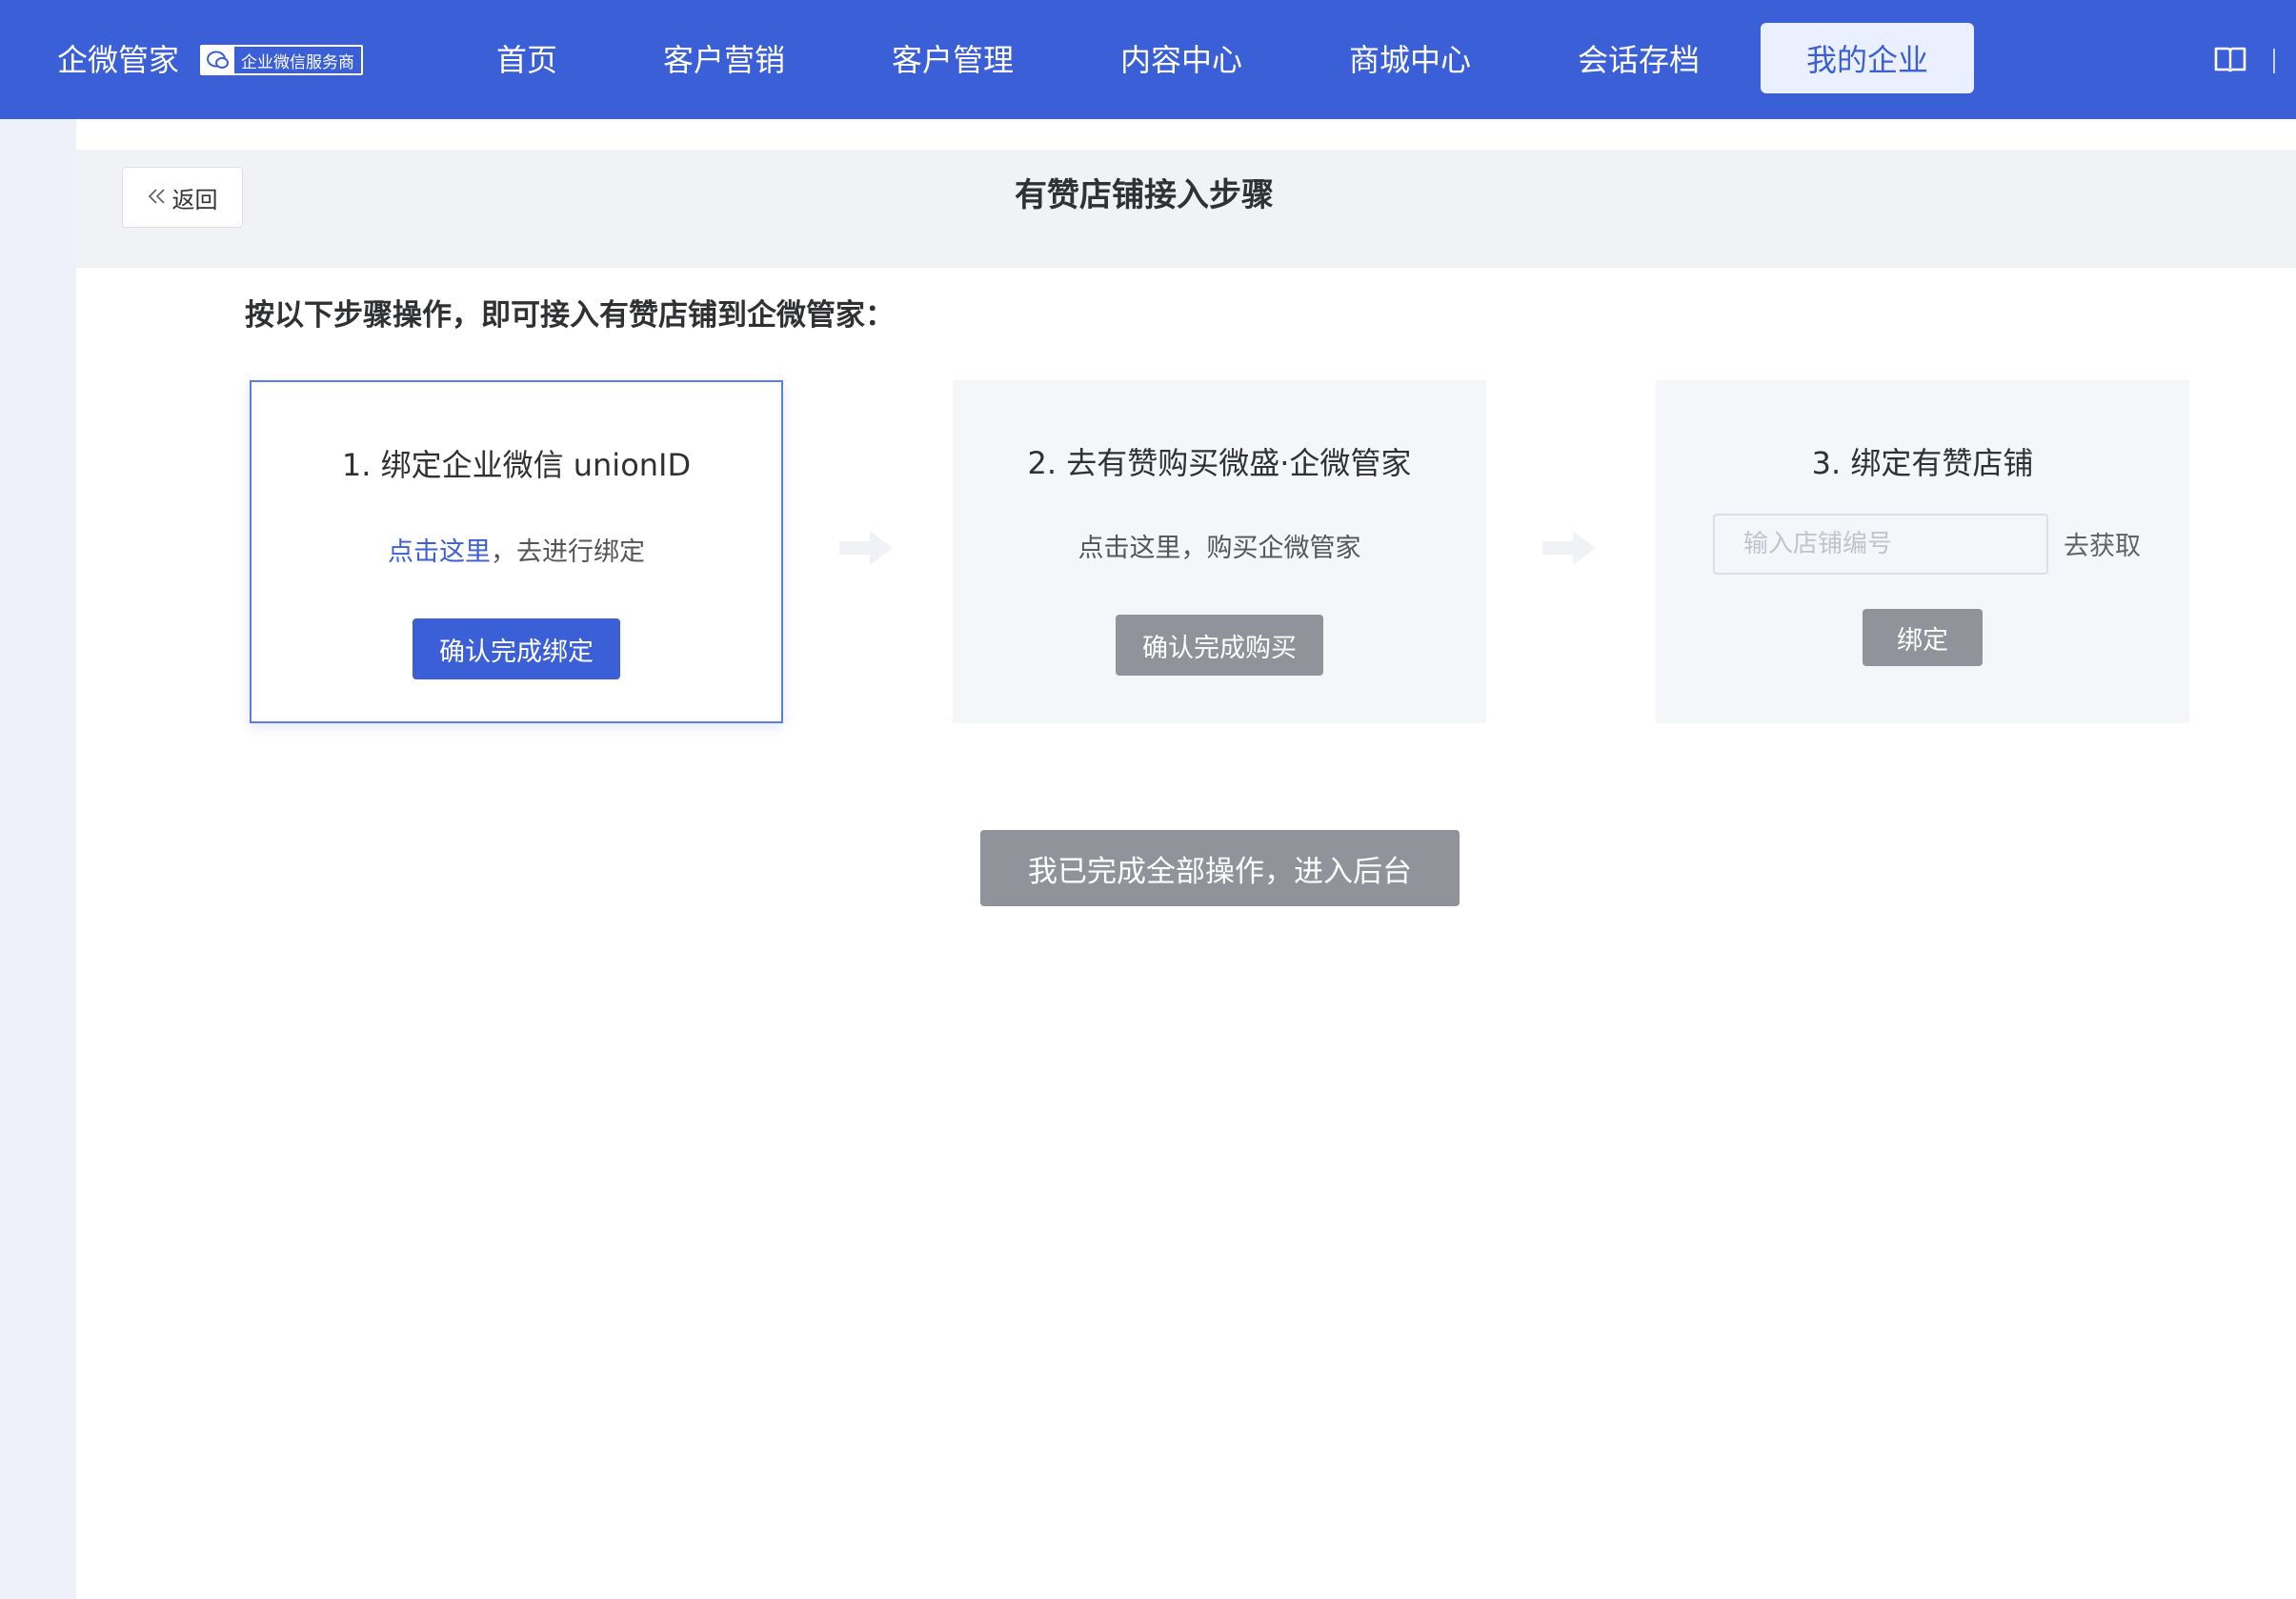 Image resolution: width=2296 pixels, height=1599 pixels. What do you see at coordinates (1880, 544) in the screenshot?
I see `store-id-input` at bounding box center [1880, 544].